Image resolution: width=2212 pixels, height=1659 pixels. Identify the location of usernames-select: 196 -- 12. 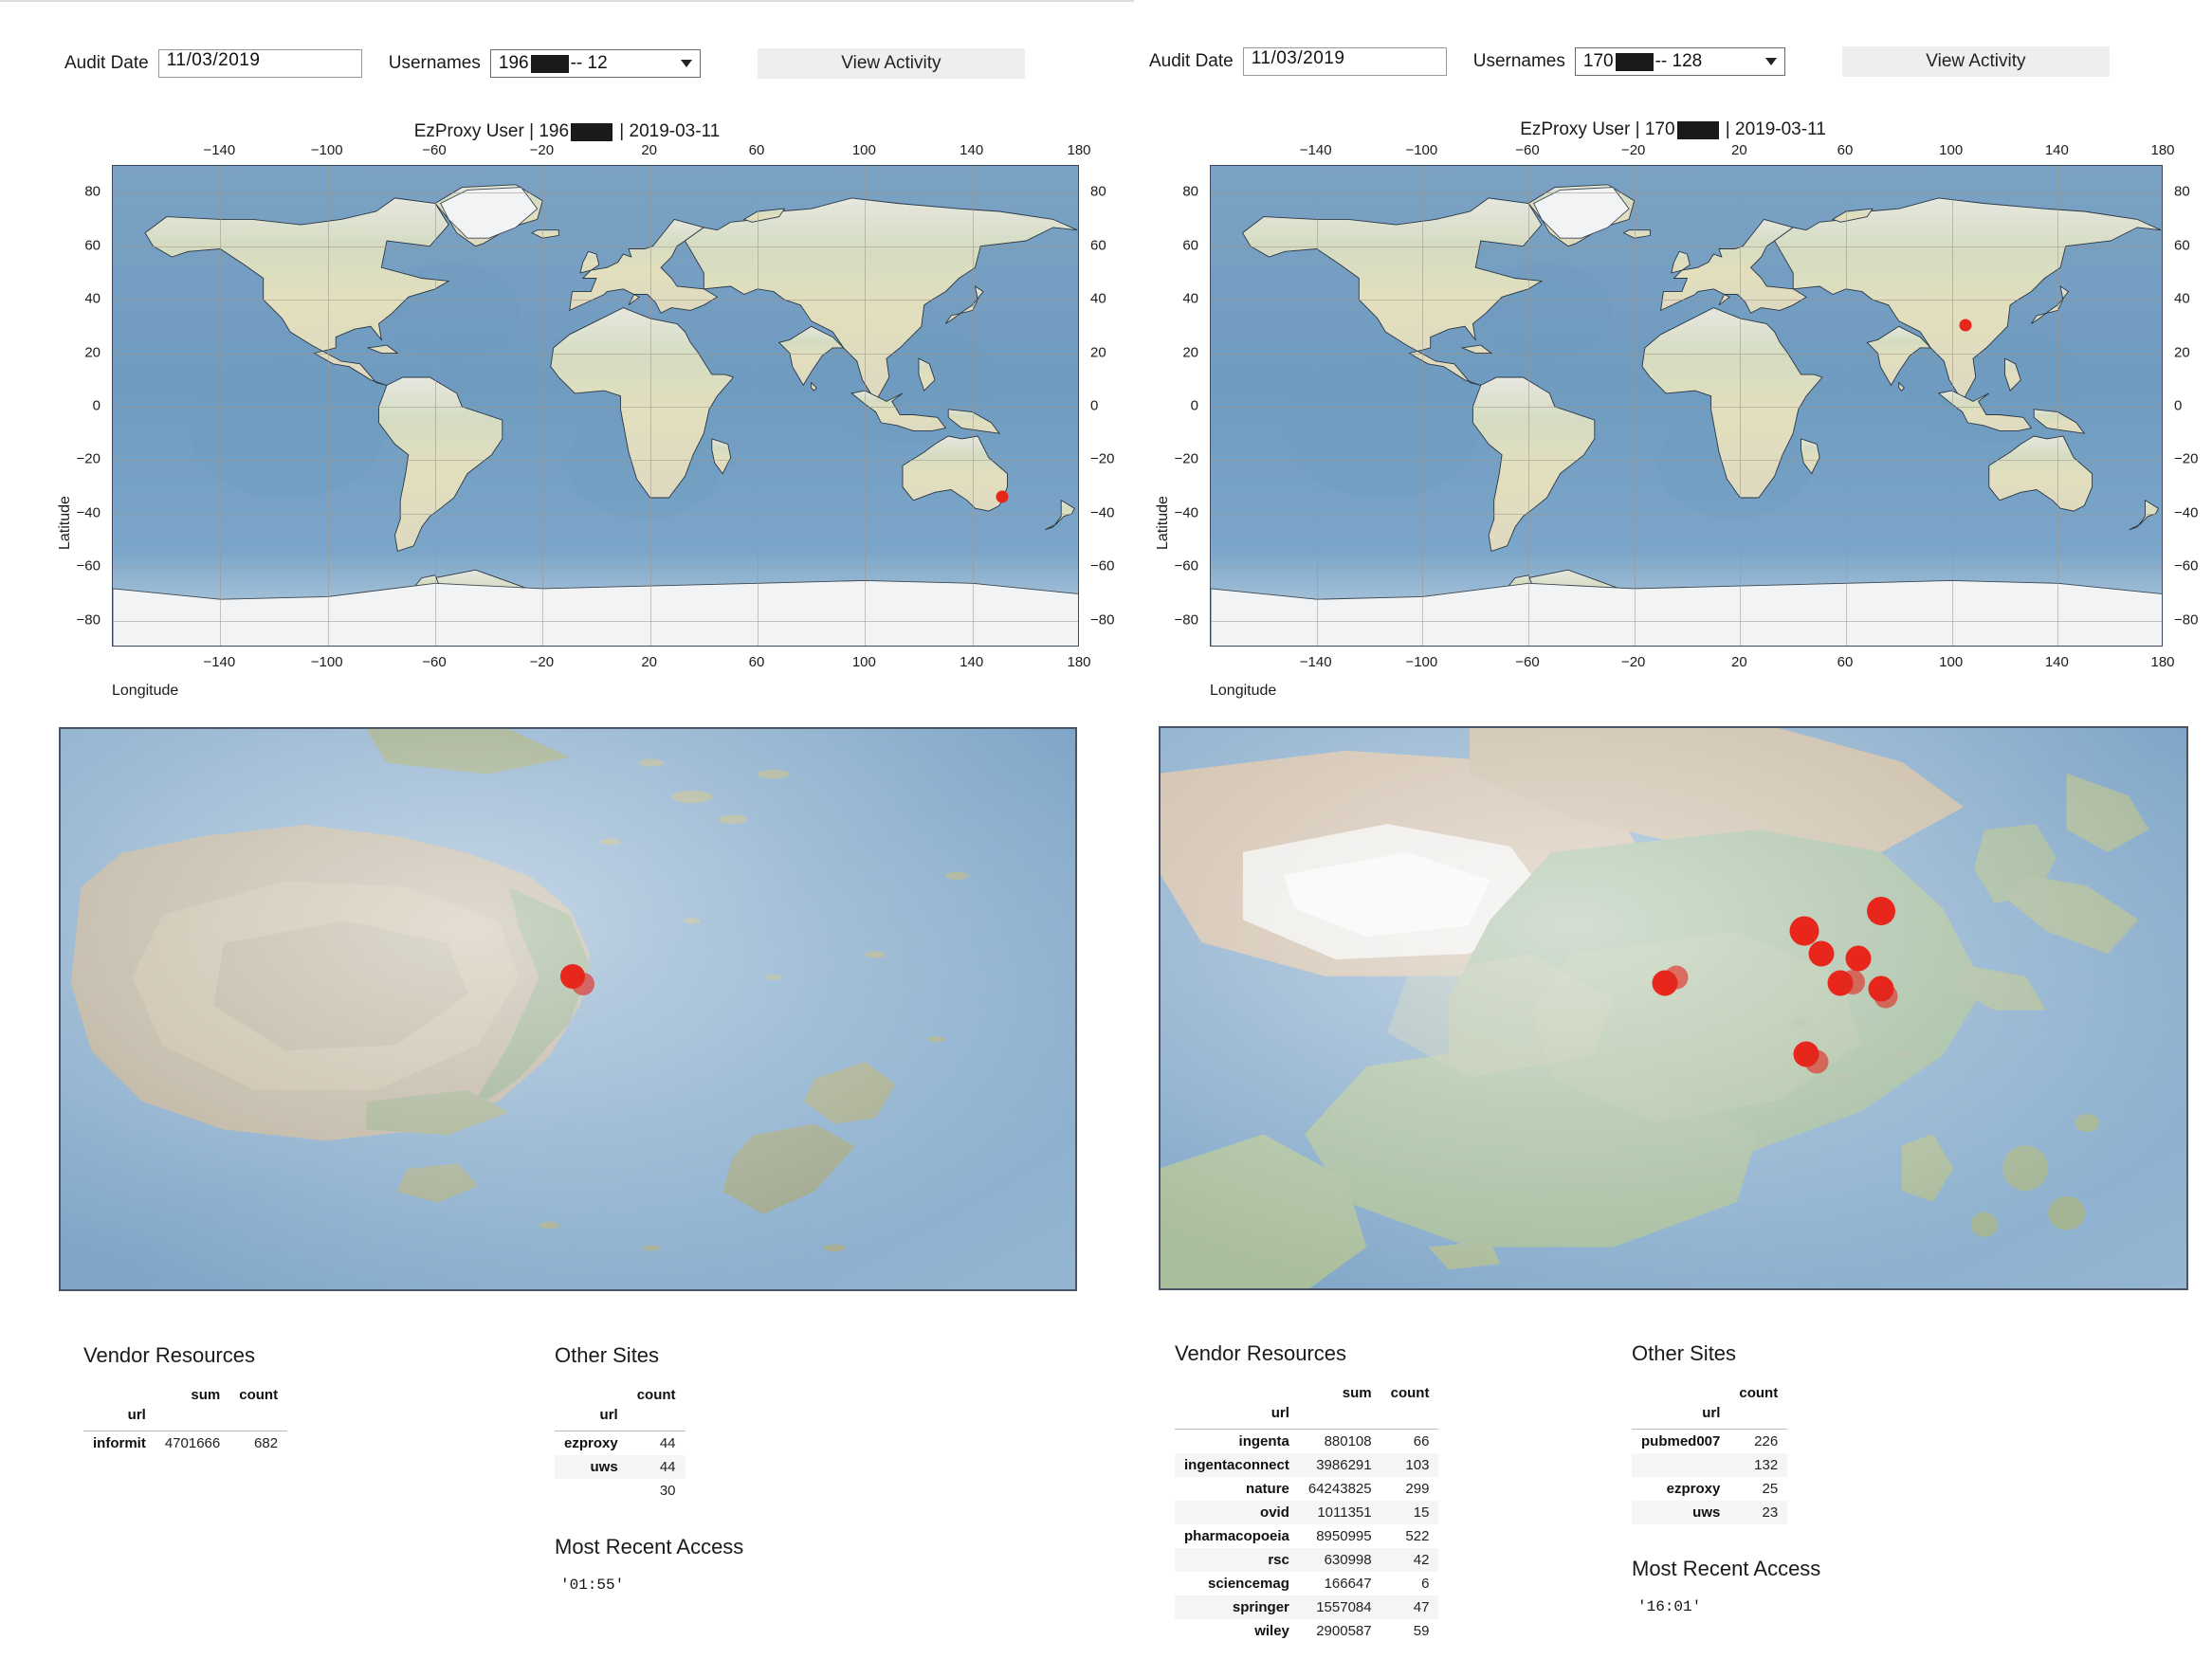
(595, 63).